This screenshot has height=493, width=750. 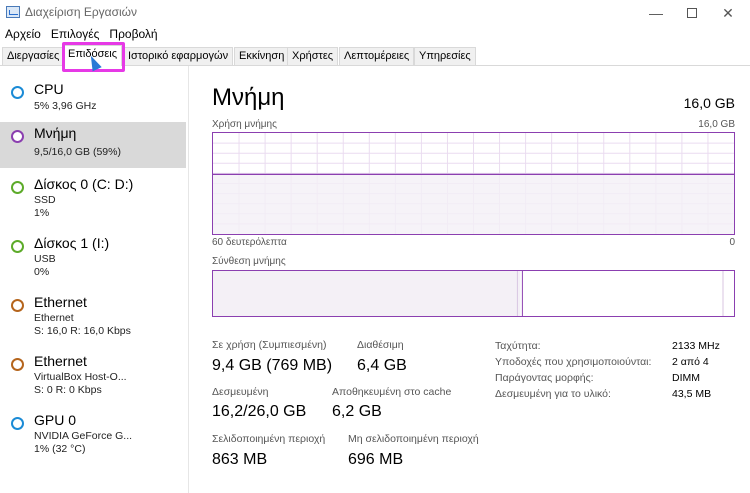 I want to click on sidebar-item-detail: SSD, so click(x=45, y=200).